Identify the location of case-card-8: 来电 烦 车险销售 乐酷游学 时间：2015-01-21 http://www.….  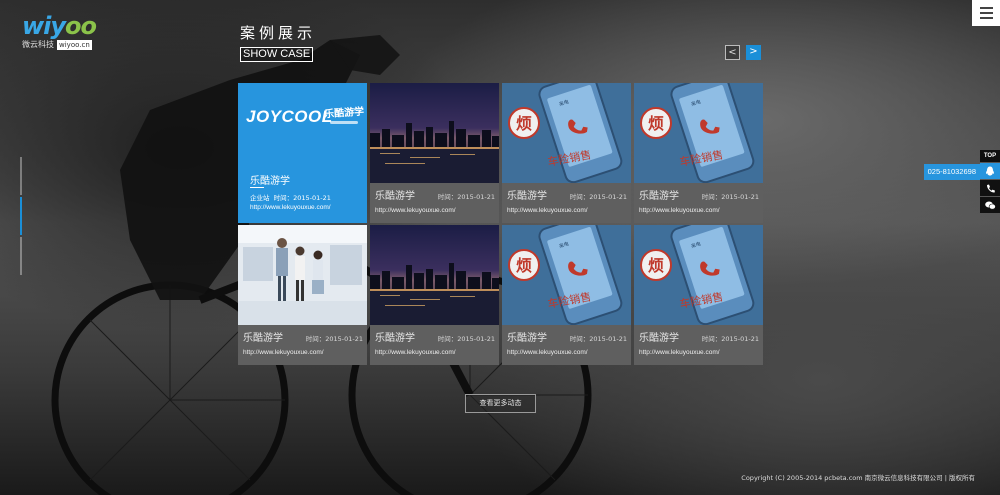
(698, 295).